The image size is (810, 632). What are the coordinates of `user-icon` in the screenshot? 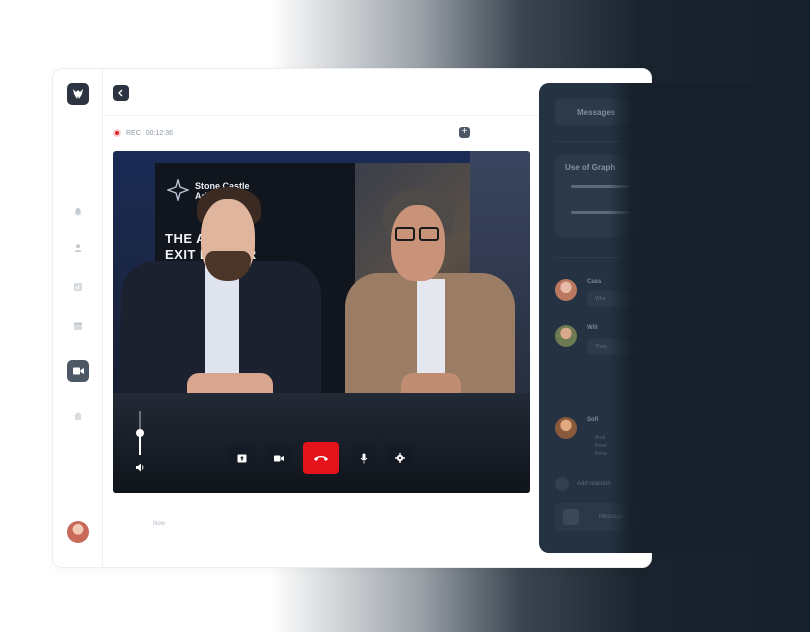 It's located at (78, 248).